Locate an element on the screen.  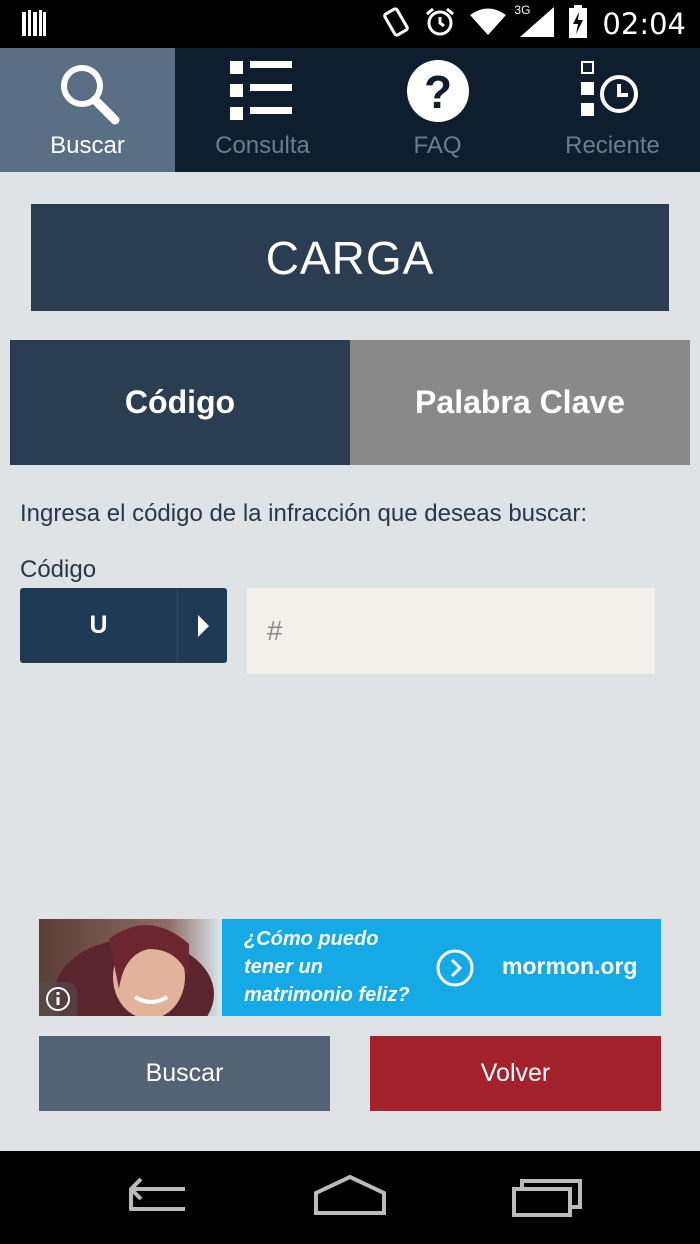
alarm-icon is located at coordinates (440, 24).